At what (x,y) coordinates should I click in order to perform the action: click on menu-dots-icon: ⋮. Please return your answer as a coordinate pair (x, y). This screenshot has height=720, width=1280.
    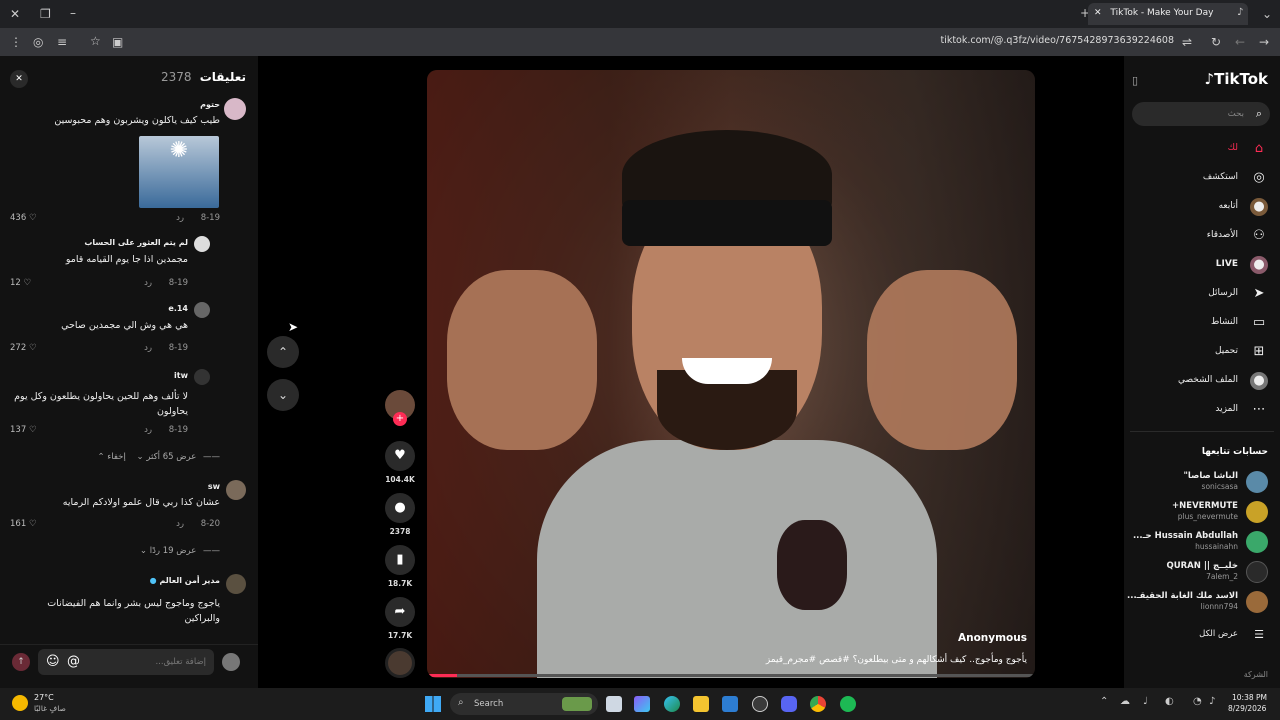
    Looking at the image, I should click on (16, 42).